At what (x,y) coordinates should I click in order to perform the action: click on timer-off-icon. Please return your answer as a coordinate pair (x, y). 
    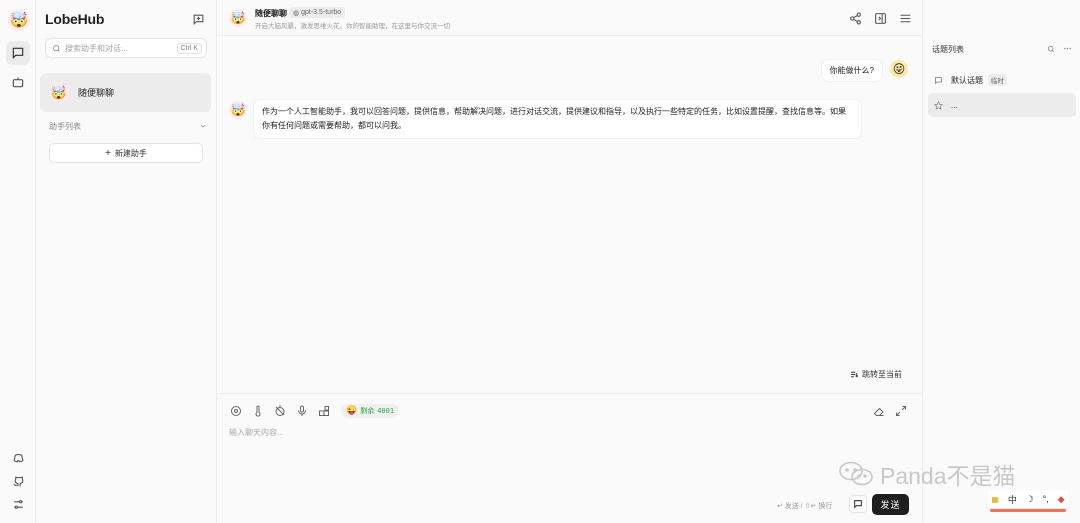
    Looking at the image, I should click on (280, 410).